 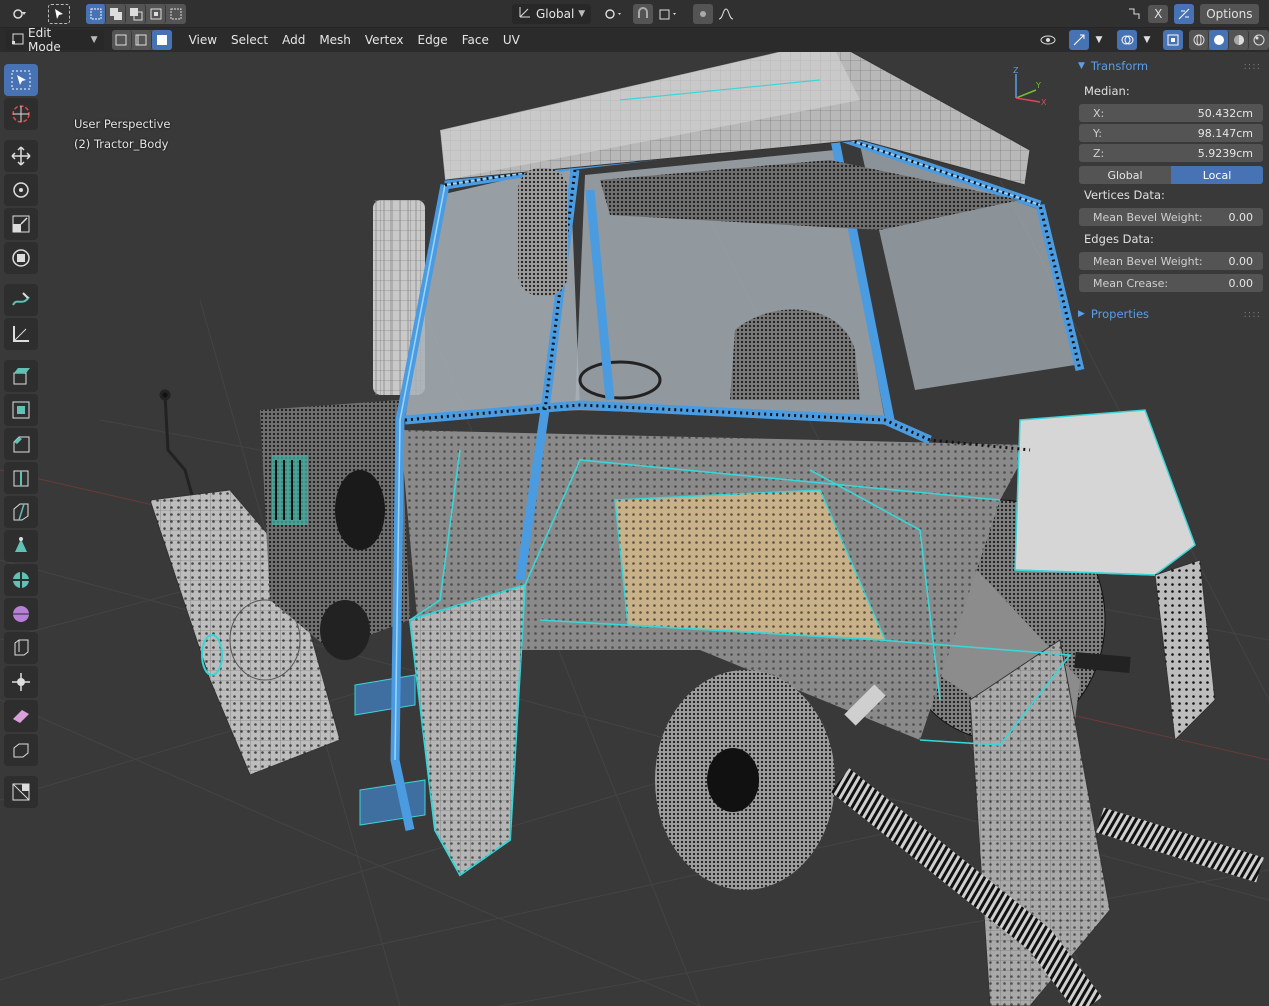 What do you see at coordinates (21, 80) in the screenshot?
I see `select-tool-icon` at bounding box center [21, 80].